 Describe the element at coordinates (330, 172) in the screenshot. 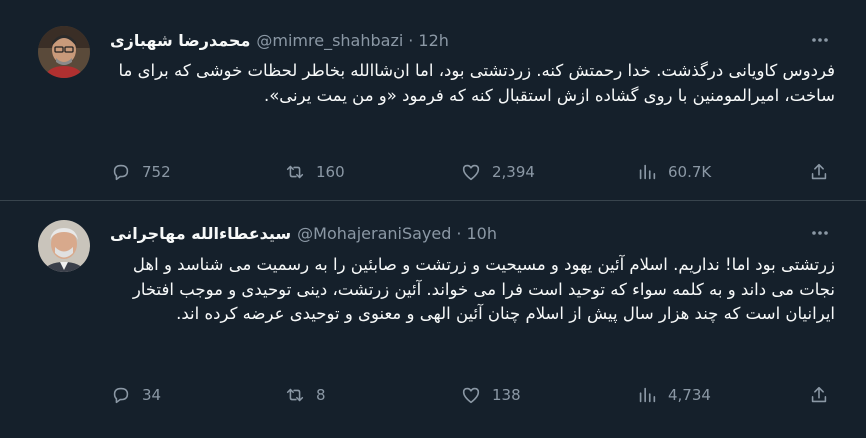

I see `retweet-count: 160` at that location.